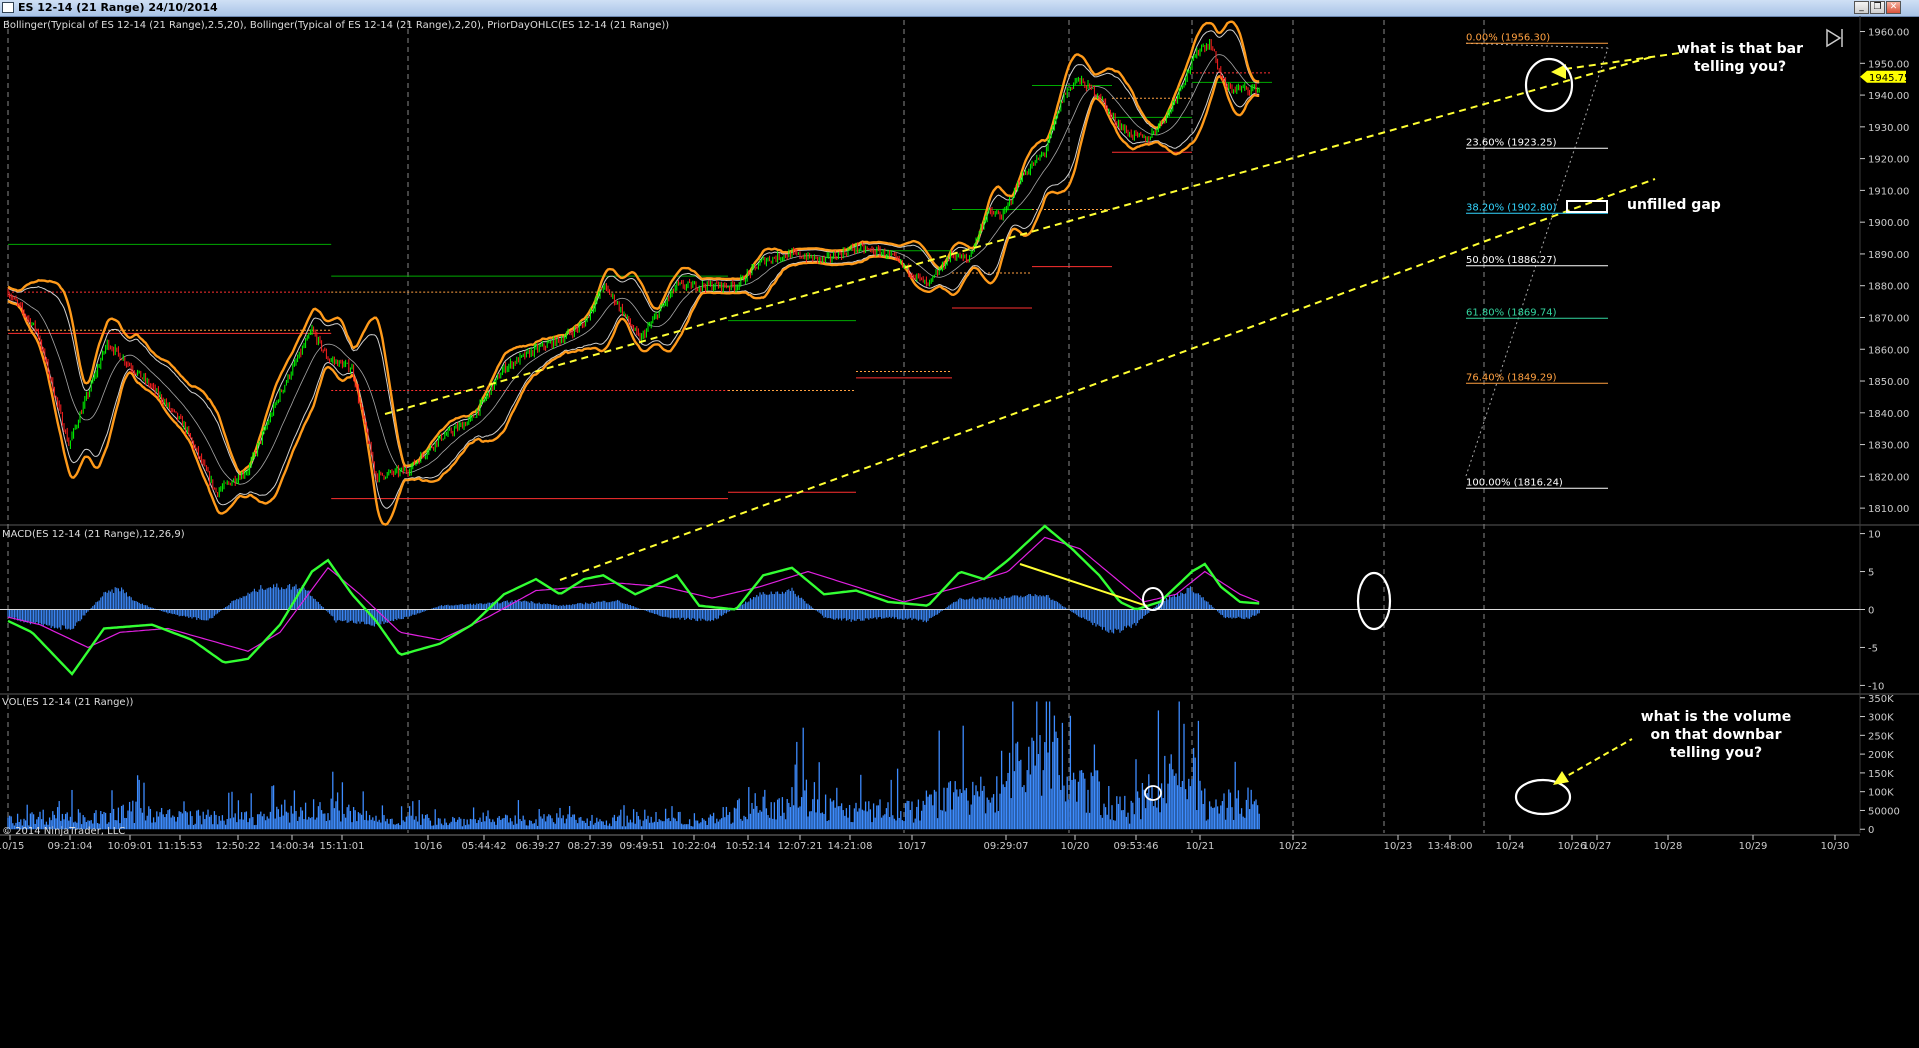 The height and width of the screenshot is (1048, 1919). I want to click on last-price-label: 1945.75, so click(1889, 78).